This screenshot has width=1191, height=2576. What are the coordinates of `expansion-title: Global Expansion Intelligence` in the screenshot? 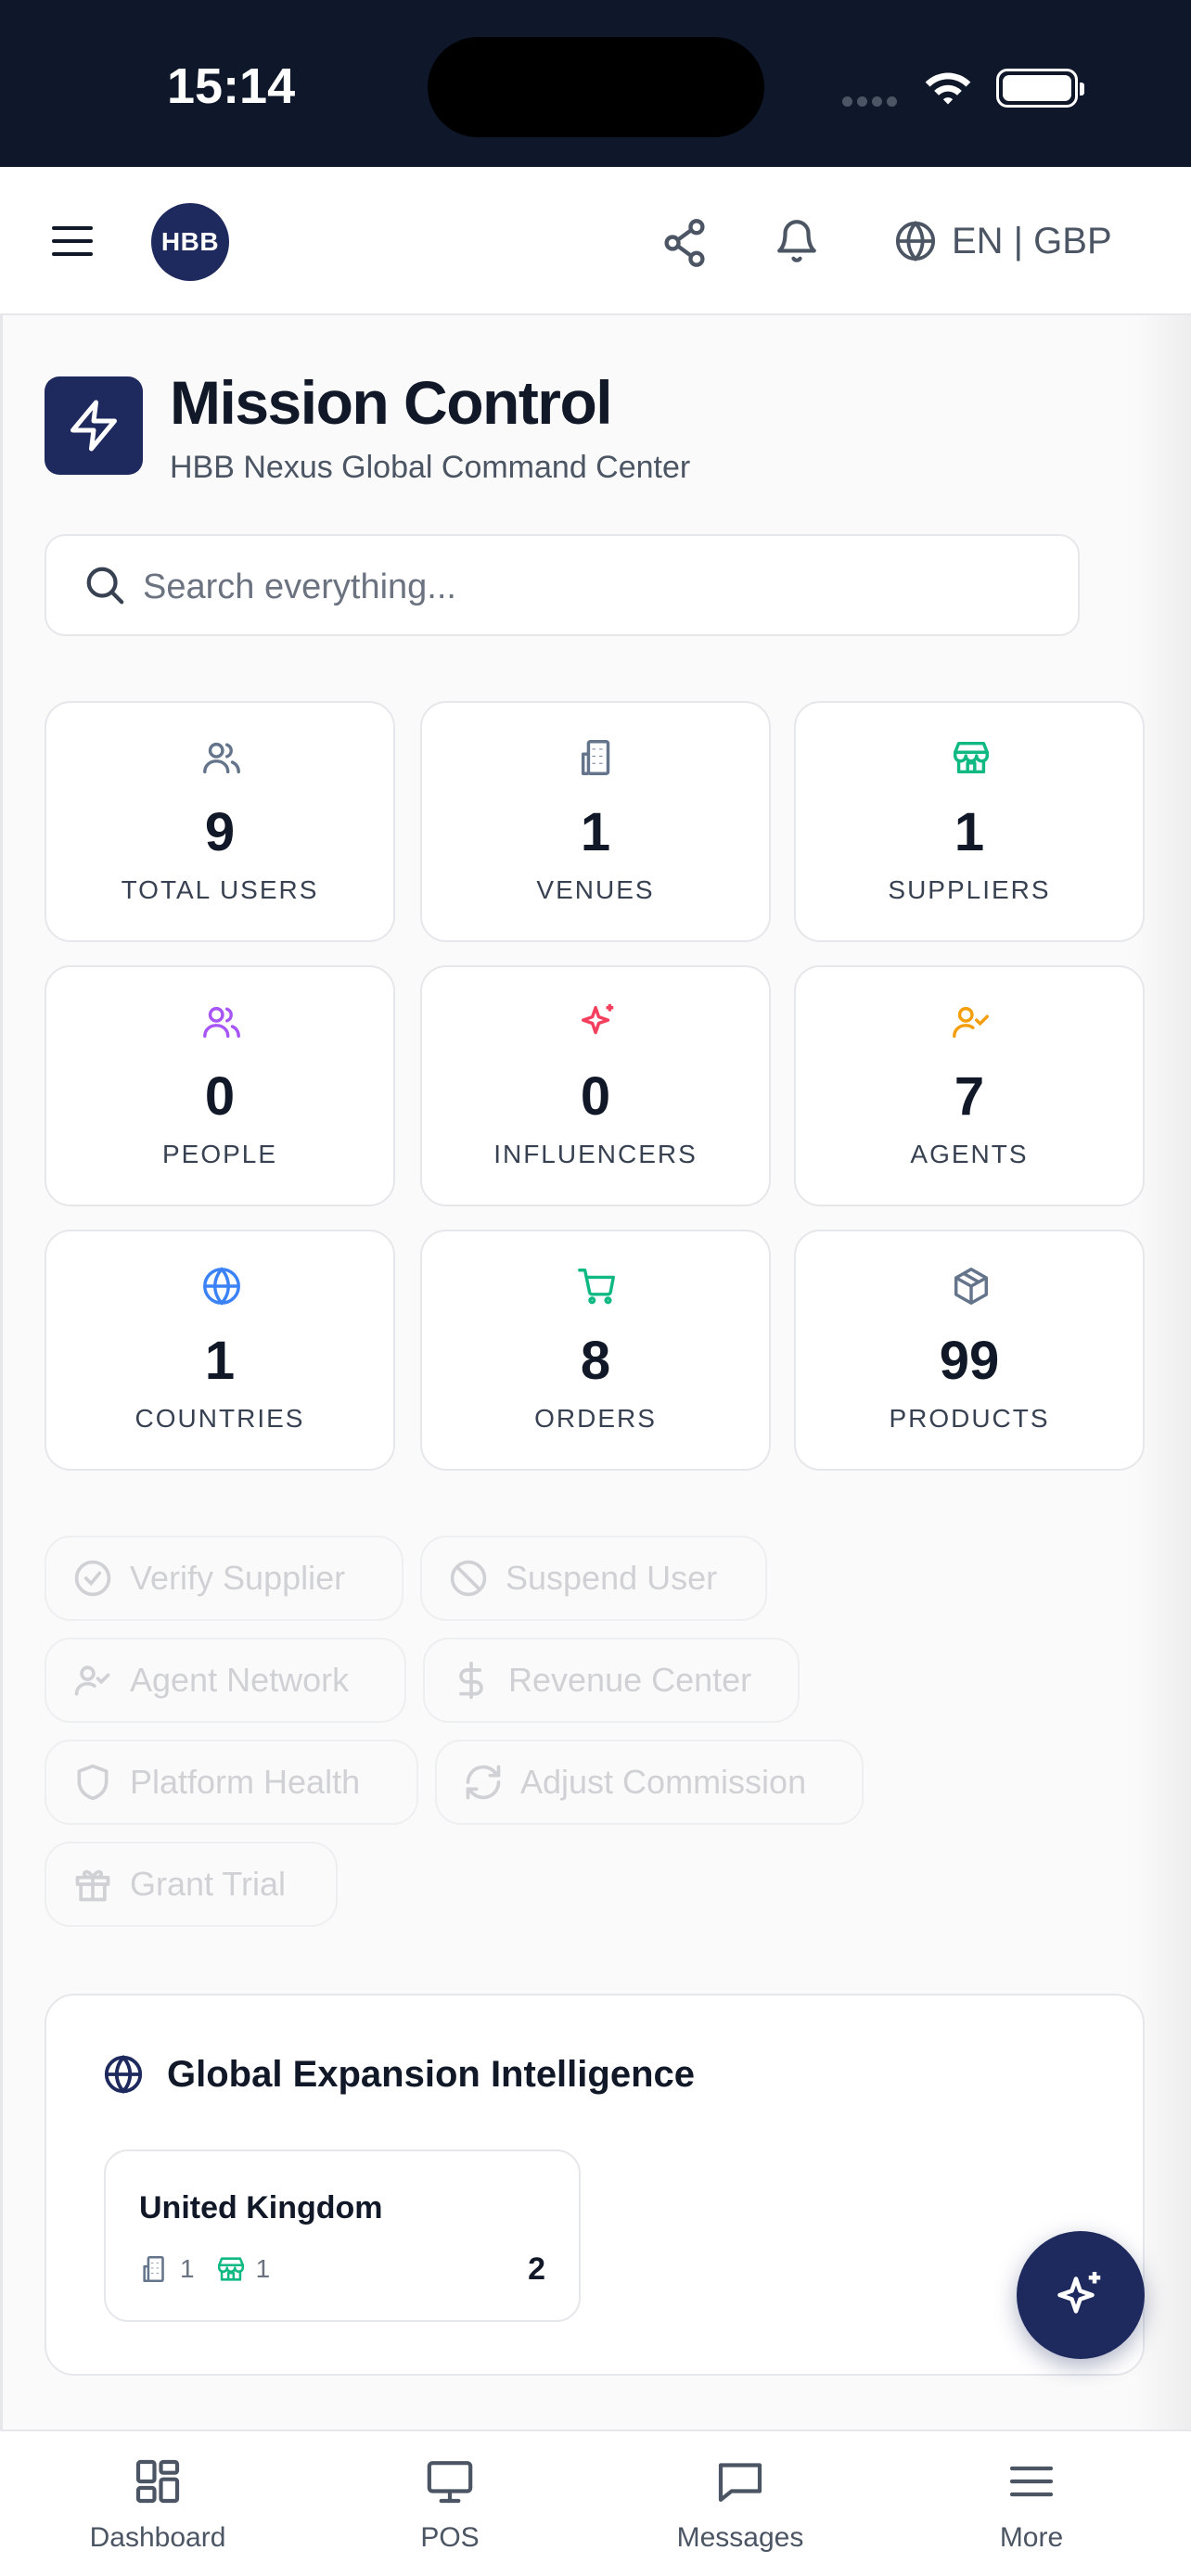 It's located at (431, 2074).